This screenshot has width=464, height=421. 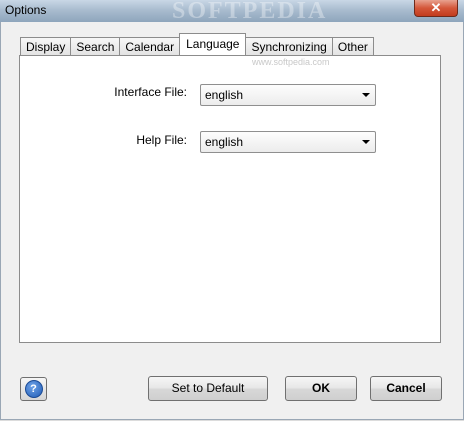 What do you see at coordinates (321, 388) in the screenshot?
I see `ok-button: OK` at bounding box center [321, 388].